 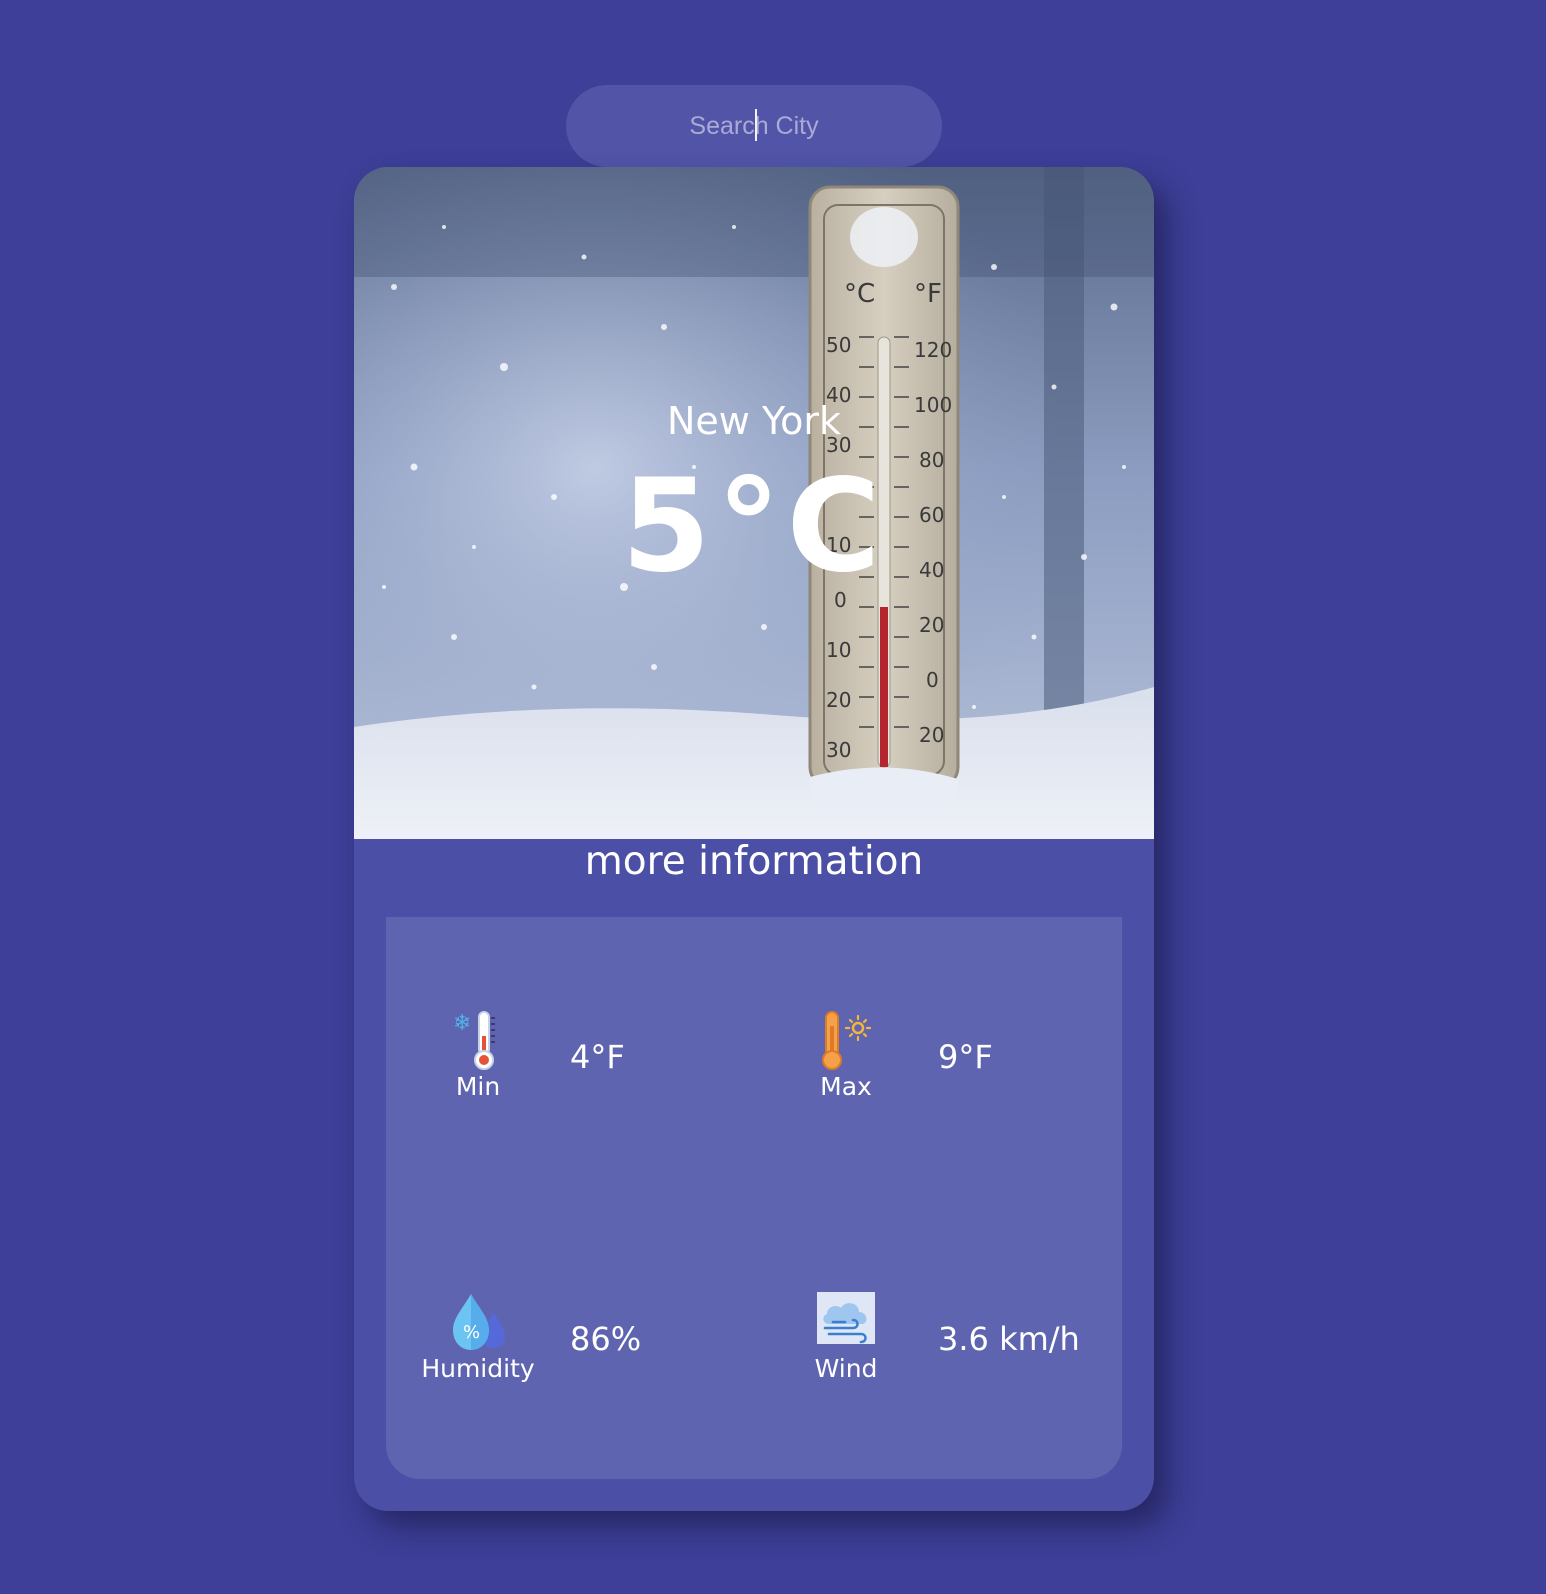 What do you see at coordinates (754, 861) in the screenshot?
I see `more-information-heading: more information` at bounding box center [754, 861].